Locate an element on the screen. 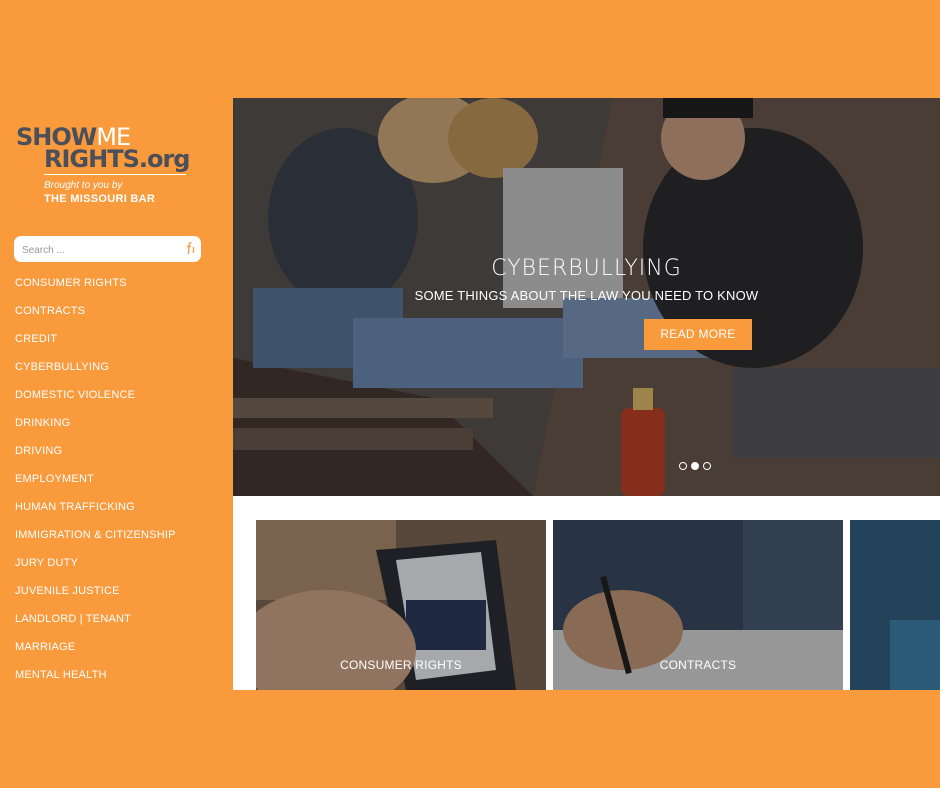 This screenshot has width=940, height=788. hero-title: CYBERBULLYING is located at coordinates (586, 268).